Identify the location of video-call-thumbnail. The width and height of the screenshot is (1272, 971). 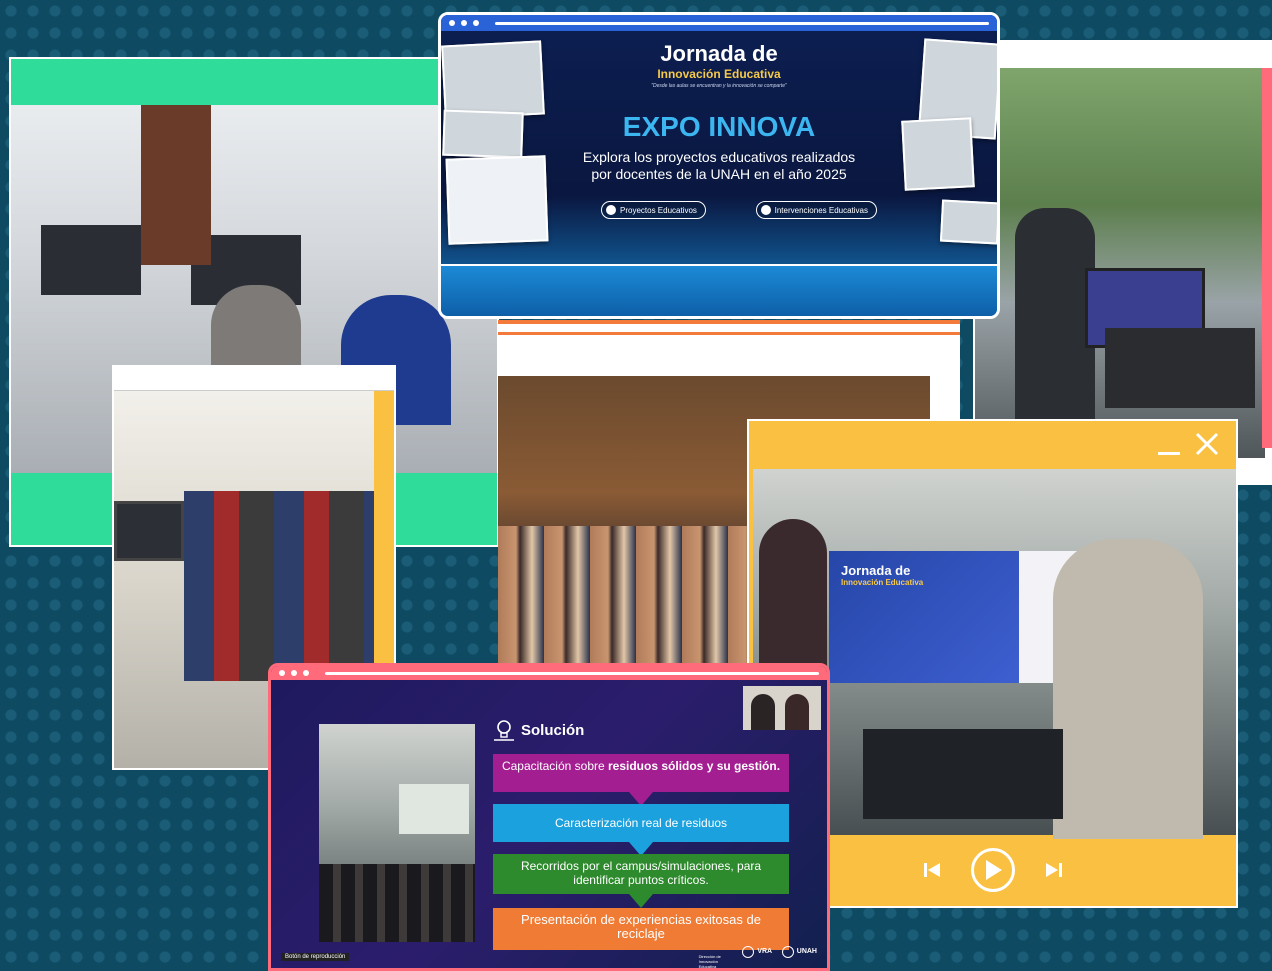
(782, 708).